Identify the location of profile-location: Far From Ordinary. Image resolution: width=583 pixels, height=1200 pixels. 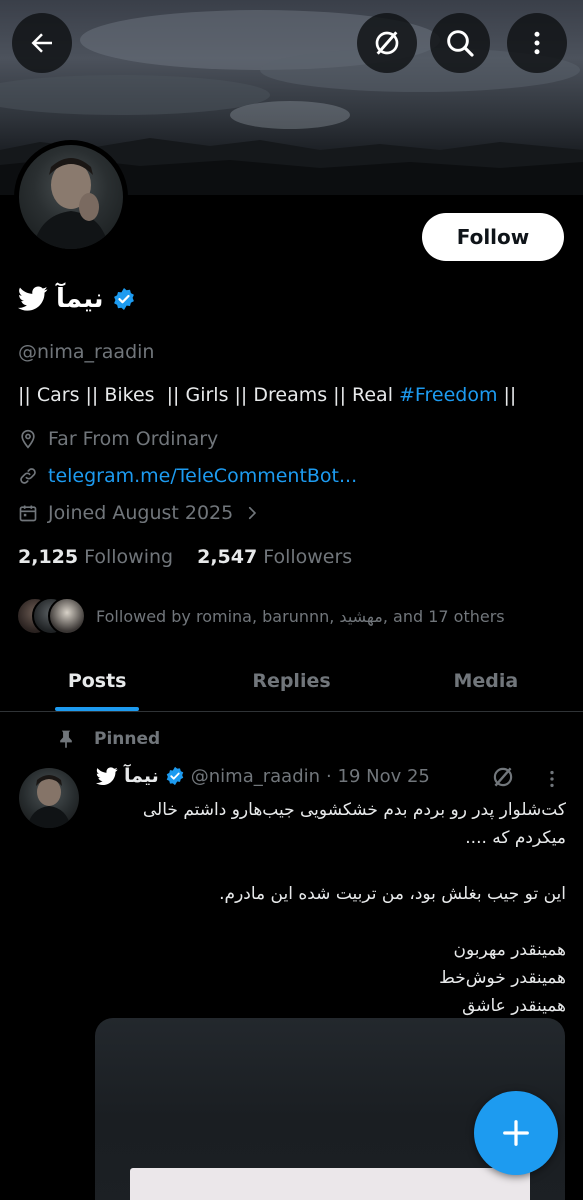
(118, 439).